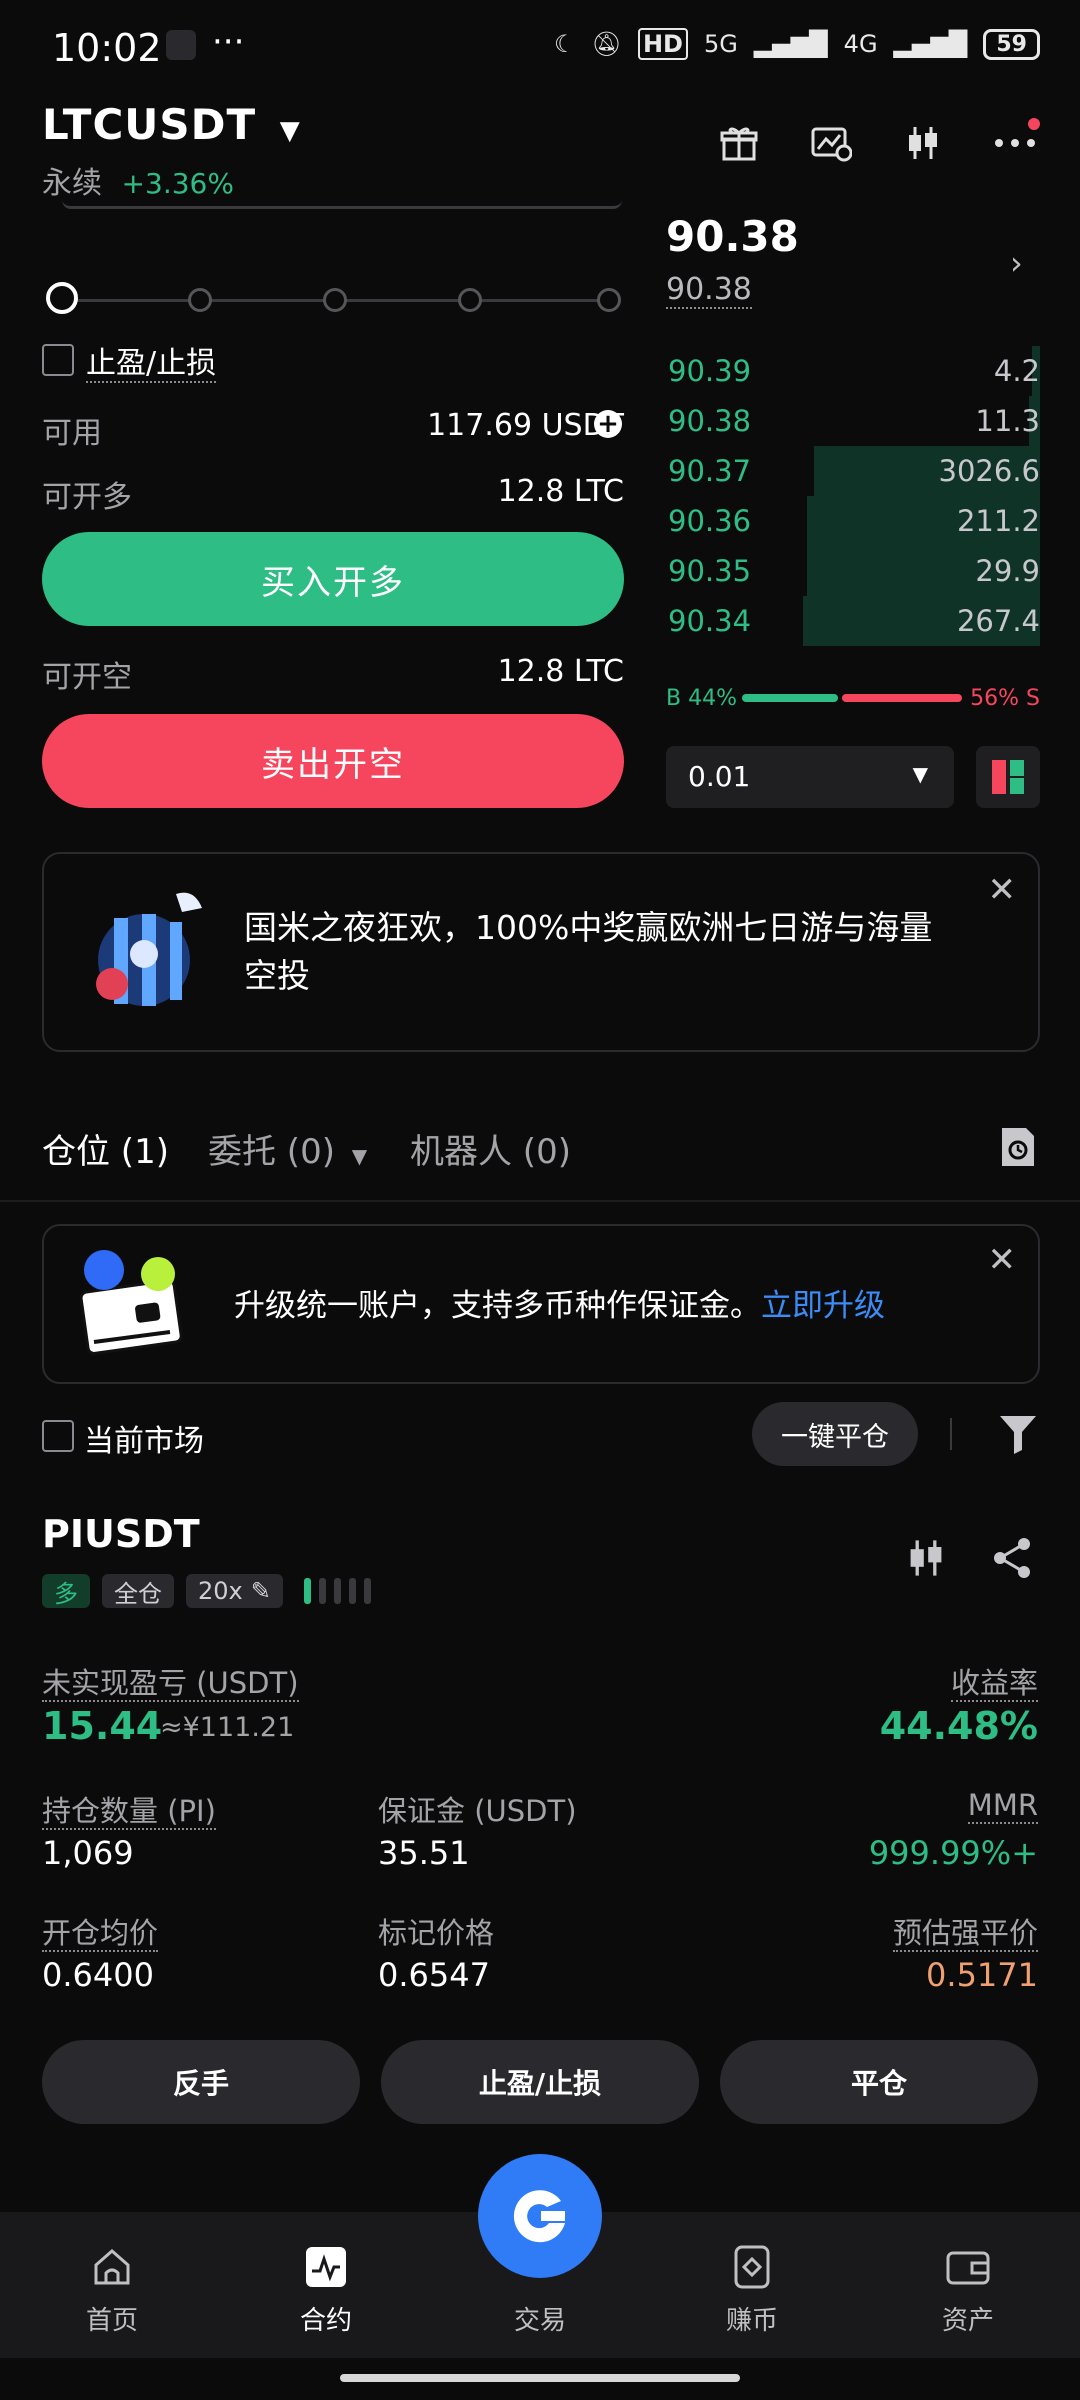  Describe the element at coordinates (982, 1975) in the screenshot. I see `liq-value: 0.5171` at that location.